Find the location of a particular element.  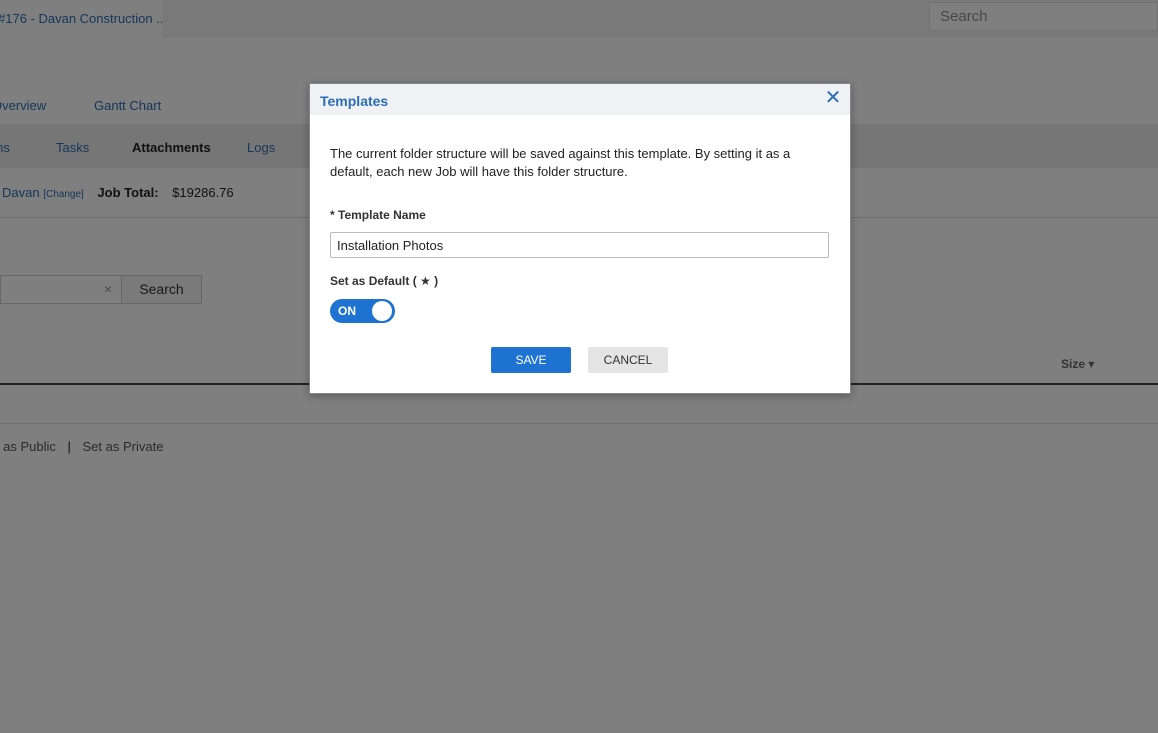

modal-title: Templates is located at coordinates (354, 101).